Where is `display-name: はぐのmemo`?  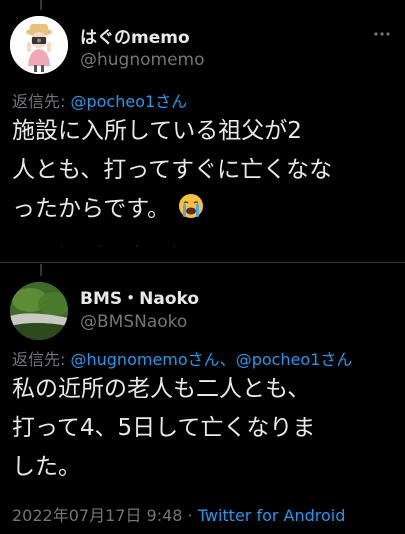
display-name: はぐのmemo is located at coordinates (135, 35).